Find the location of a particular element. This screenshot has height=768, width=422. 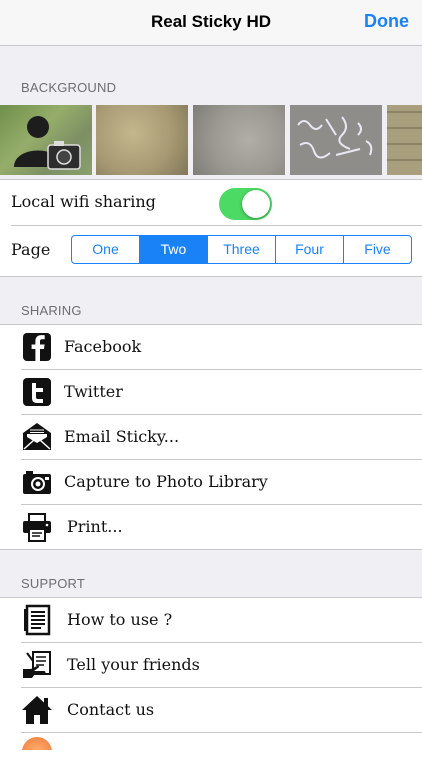

support-row-partial is located at coordinates (211, 741).